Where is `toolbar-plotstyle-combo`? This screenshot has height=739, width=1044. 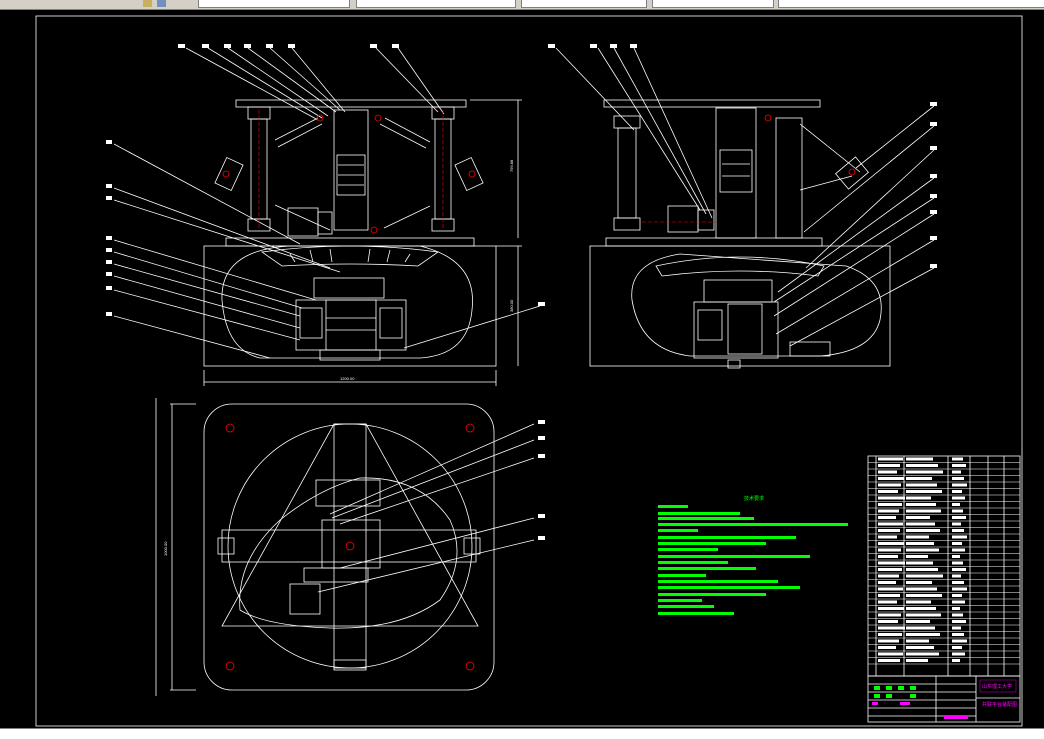 toolbar-plotstyle-combo is located at coordinates (911, 4).